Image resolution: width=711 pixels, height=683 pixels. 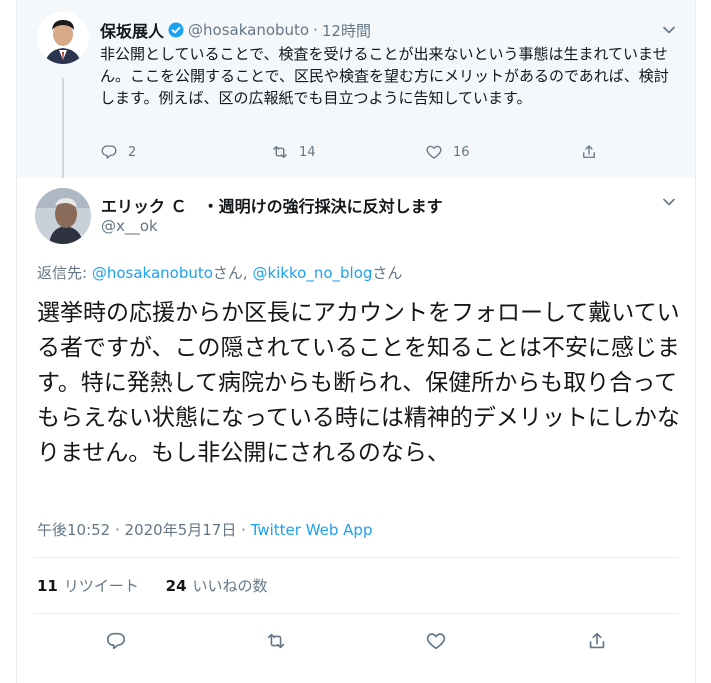 I want to click on parent-tweet-header: 保坂展人 @hosakanobuto · 12時間, so click(x=235, y=30).